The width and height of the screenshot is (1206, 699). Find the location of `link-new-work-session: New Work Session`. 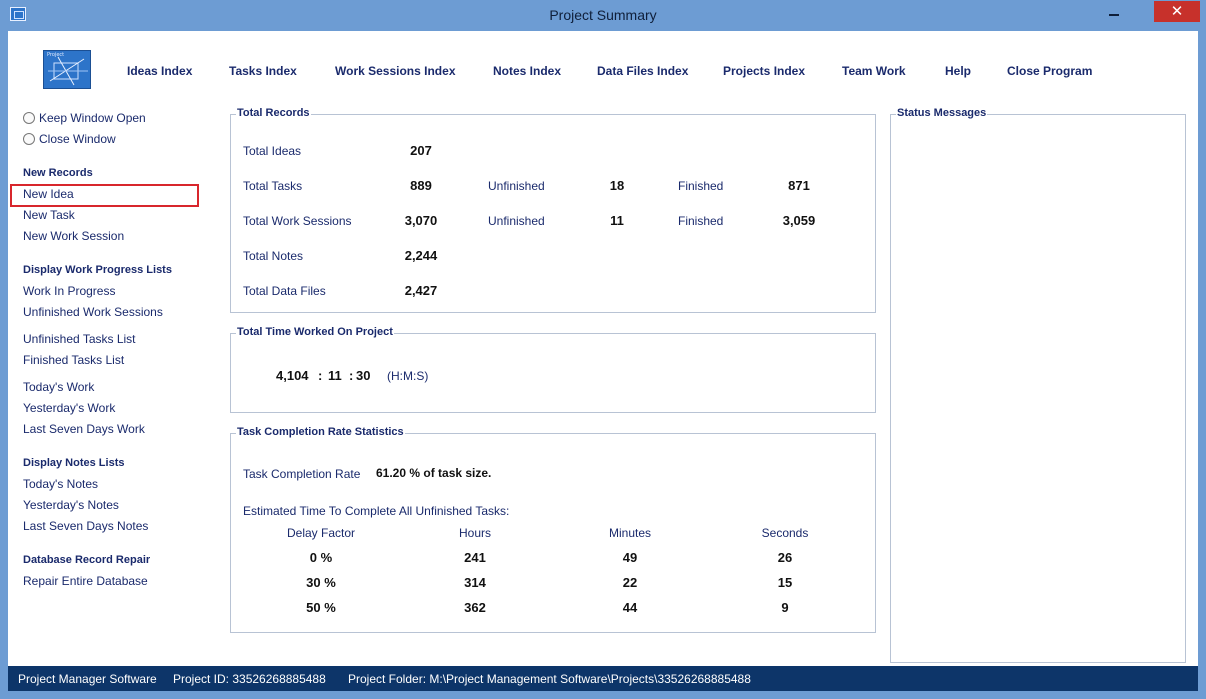

link-new-work-session: New Work Session is located at coordinates (73, 236).